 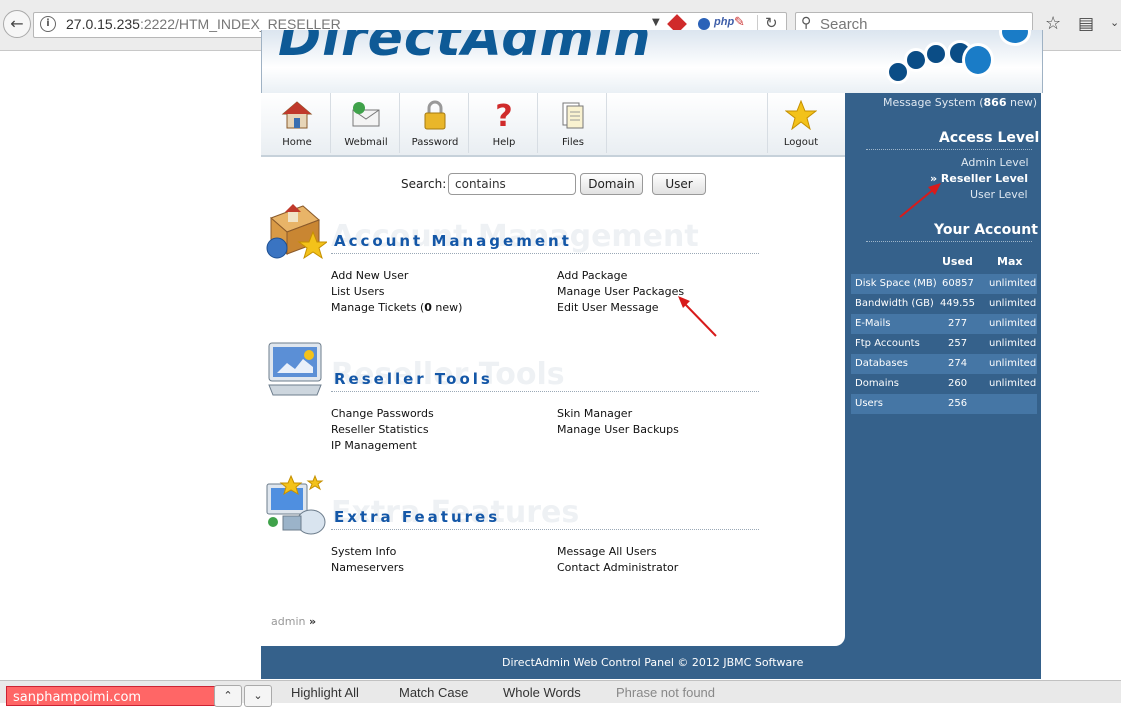 What do you see at coordinates (1053, 23) in the screenshot?
I see `bookmark-star-icon: ☆` at bounding box center [1053, 23].